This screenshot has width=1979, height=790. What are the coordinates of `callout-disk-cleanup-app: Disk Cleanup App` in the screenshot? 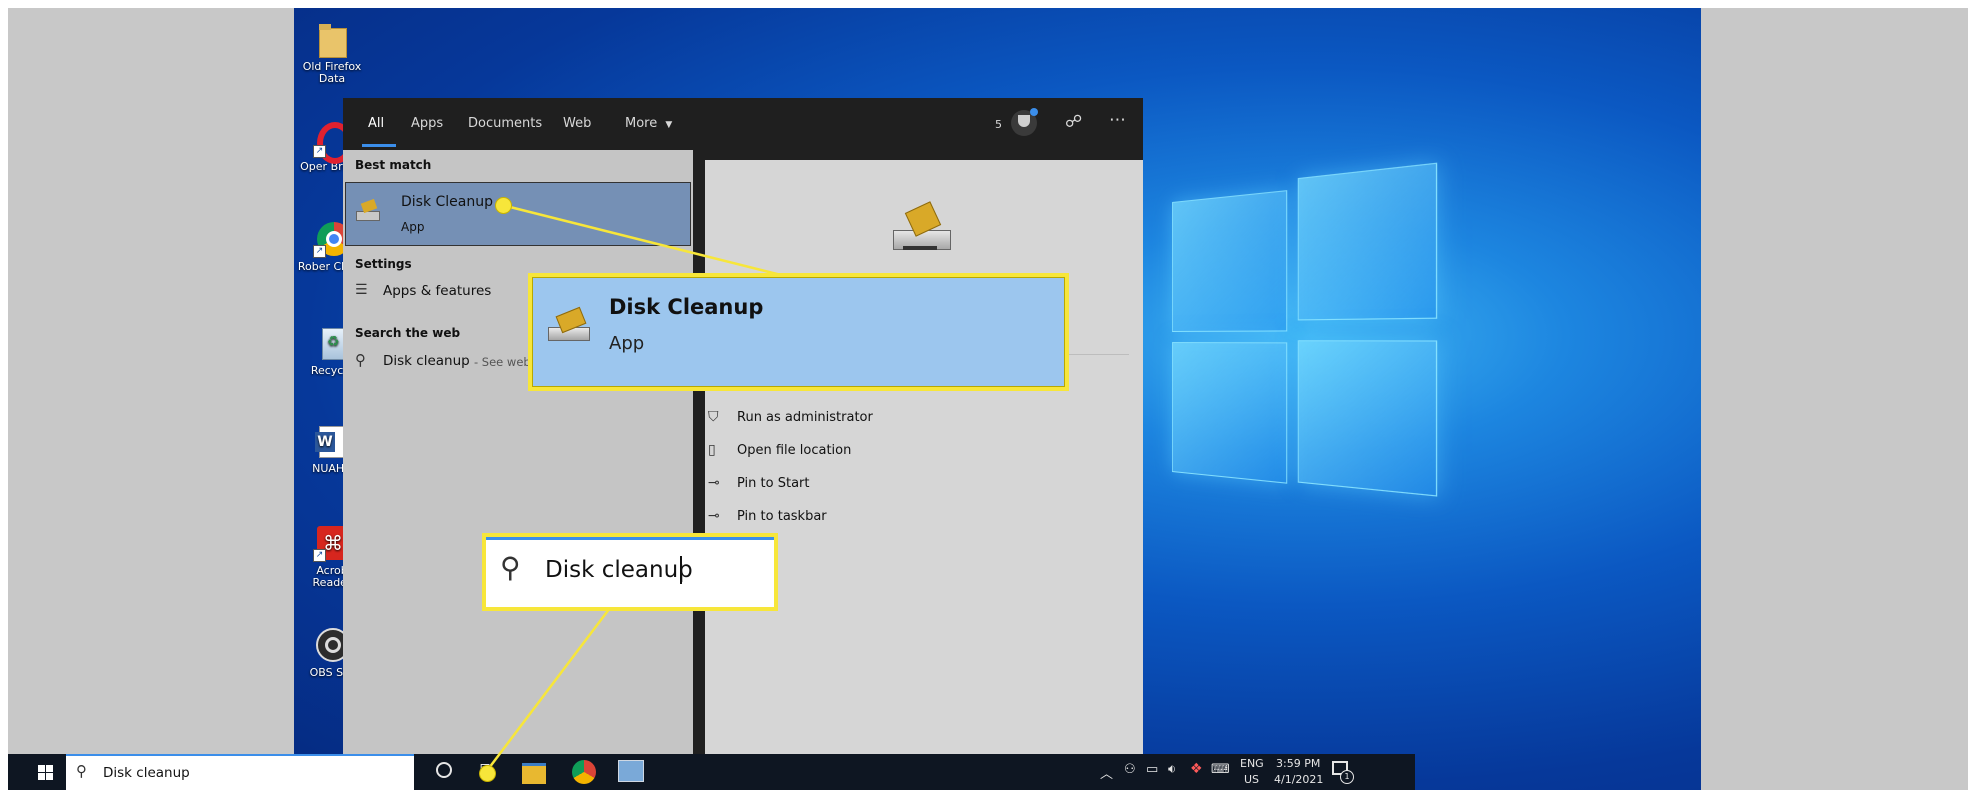 It's located at (798, 332).